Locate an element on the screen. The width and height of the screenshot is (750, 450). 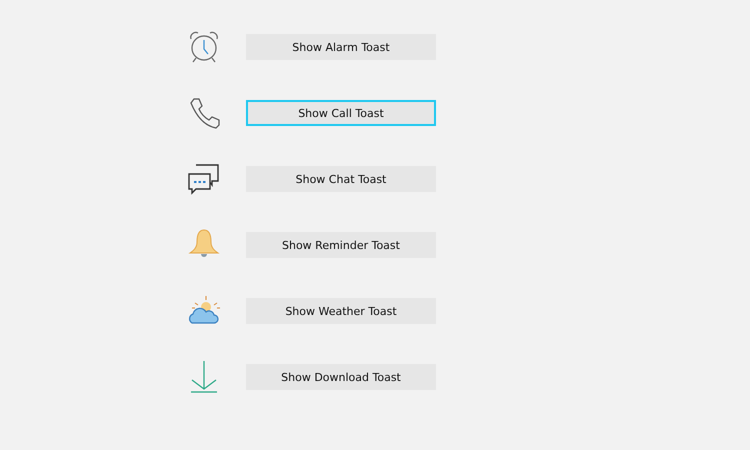
toast-button: Show Reminder Toast is located at coordinates (341, 245).